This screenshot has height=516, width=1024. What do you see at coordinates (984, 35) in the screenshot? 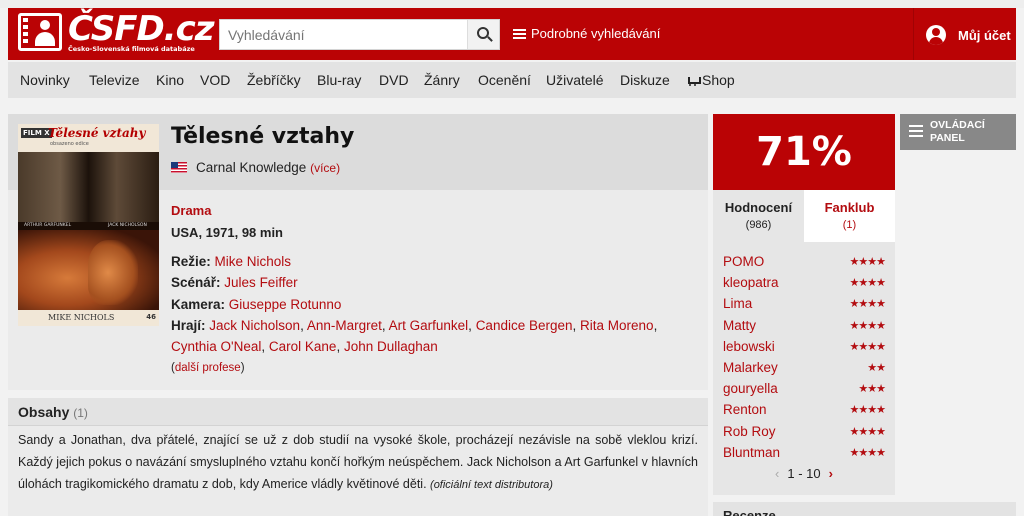
I see `account-label: Můj účet` at bounding box center [984, 35].